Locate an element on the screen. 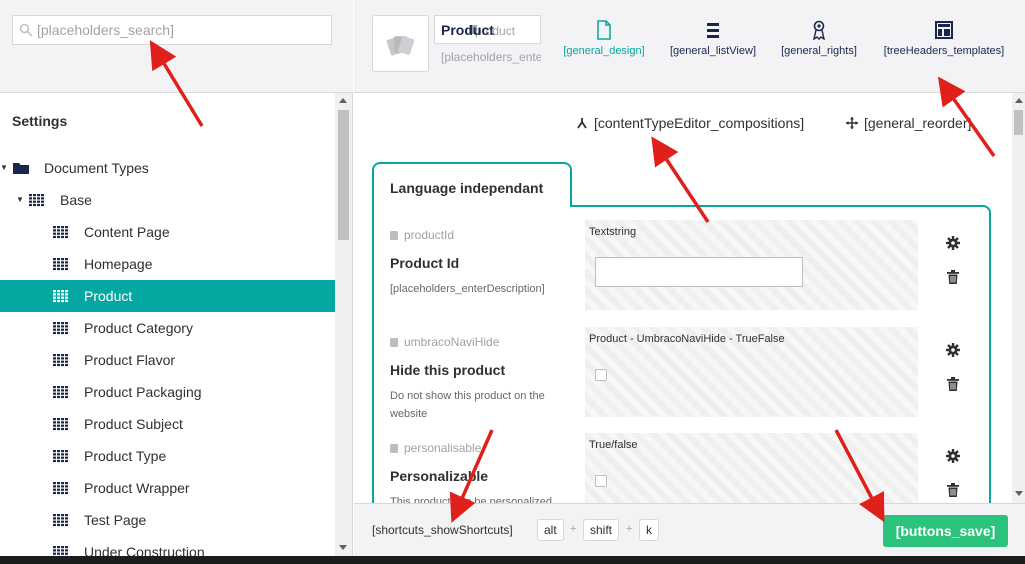 This screenshot has height=564, width=1025. tab-listview: [general_listView] is located at coordinates (713, 45).